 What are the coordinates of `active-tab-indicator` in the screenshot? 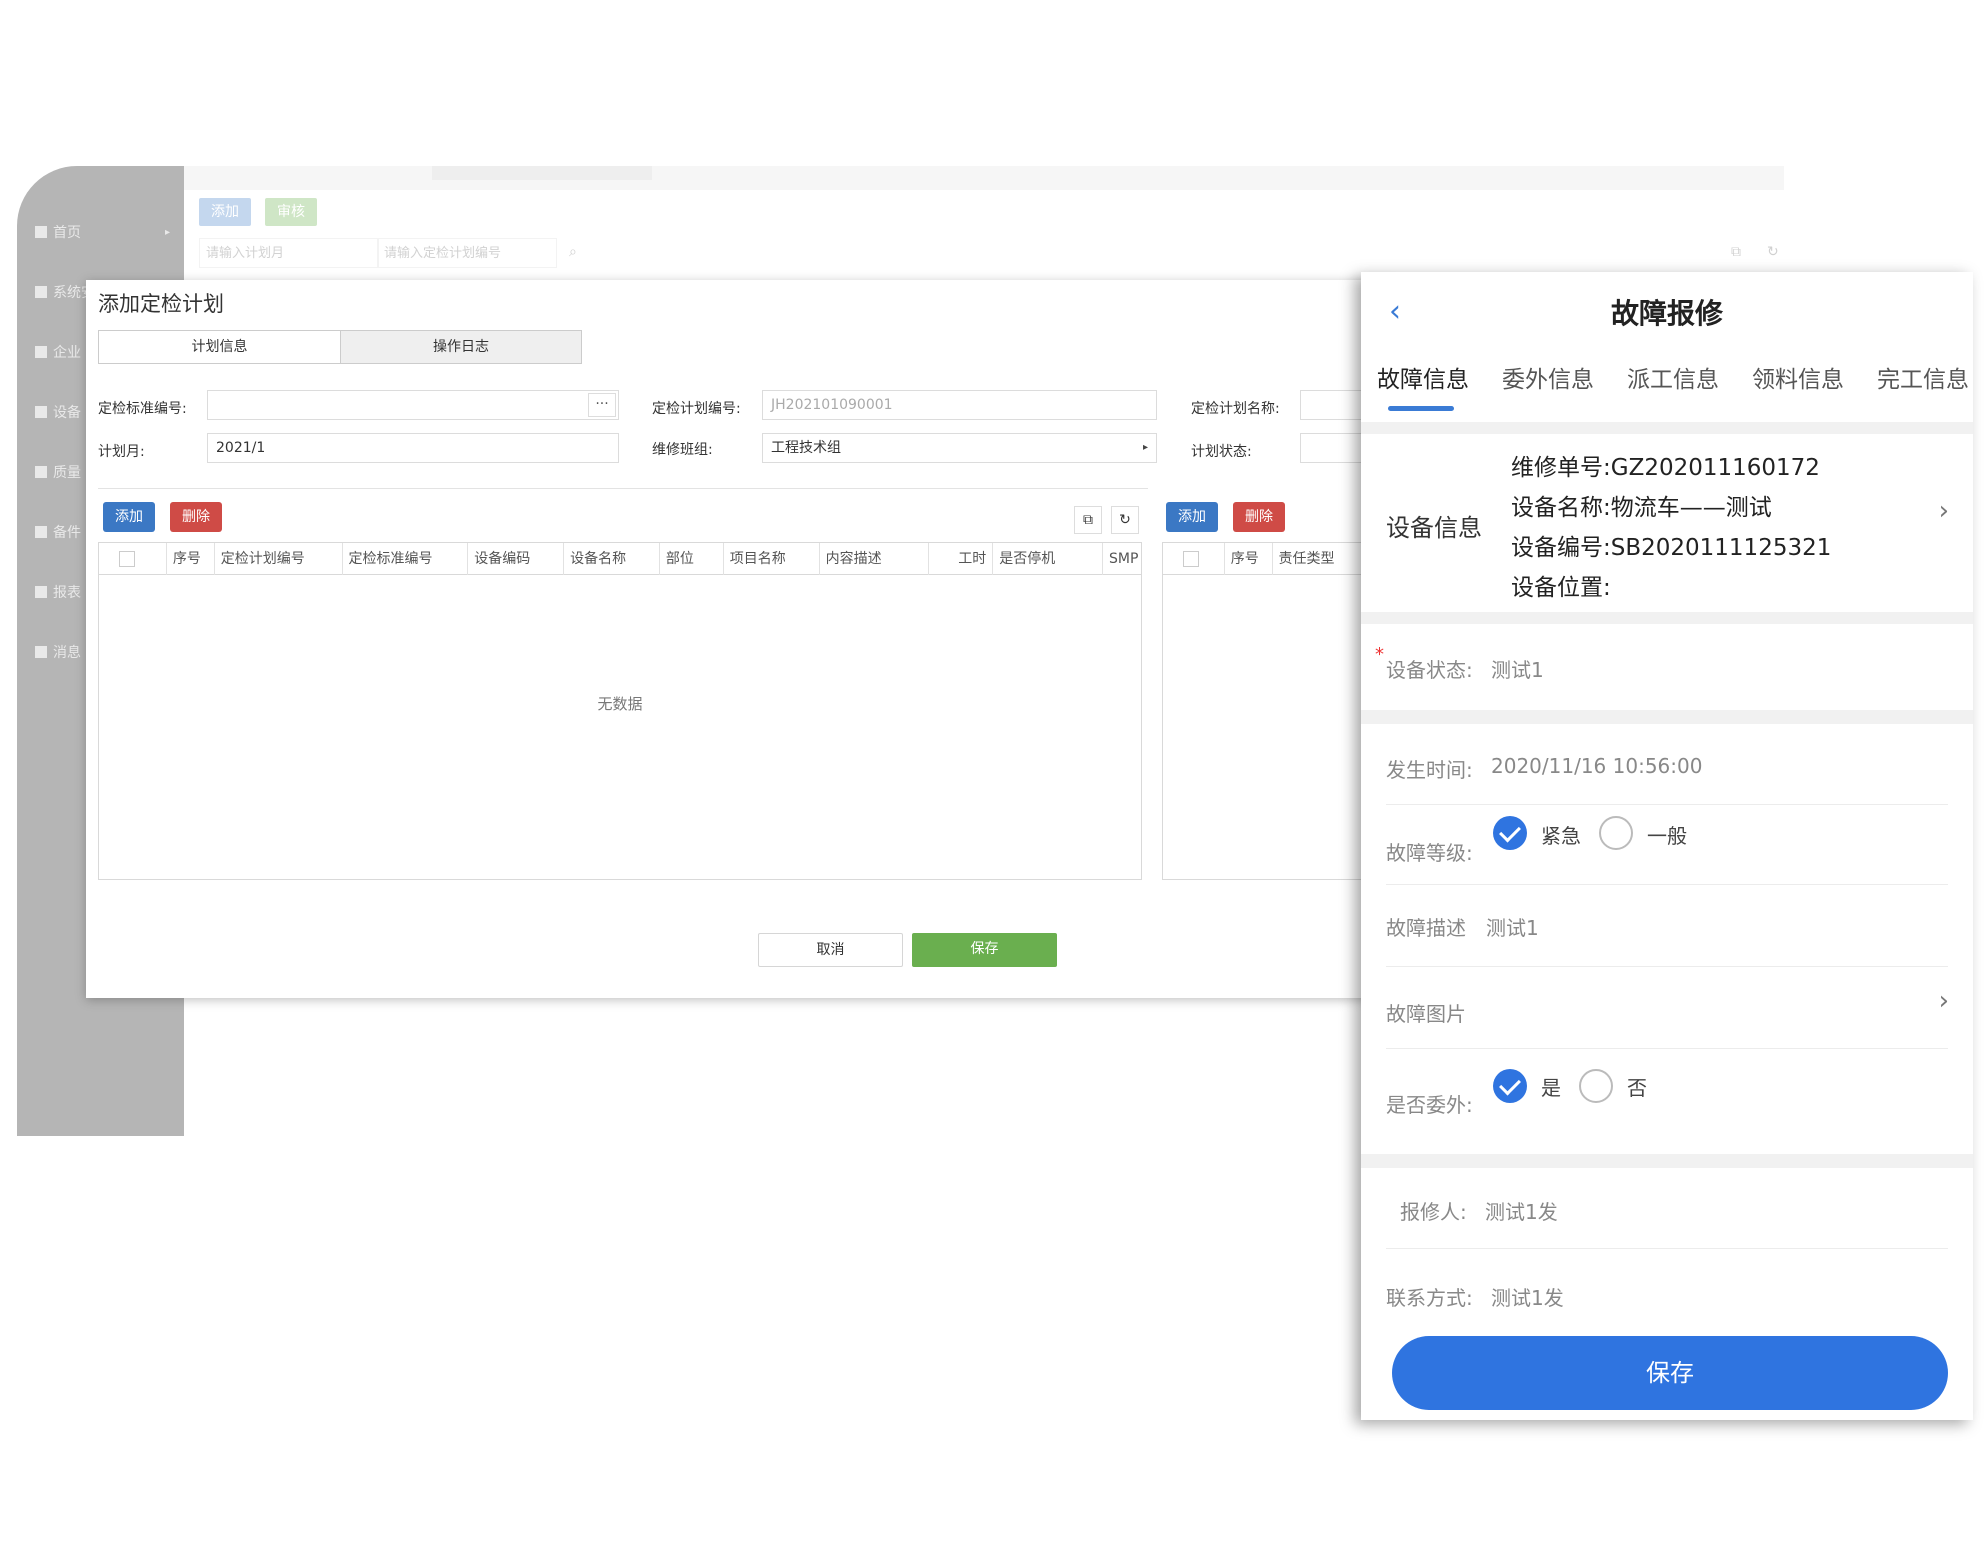 It's located at (1421, 408).